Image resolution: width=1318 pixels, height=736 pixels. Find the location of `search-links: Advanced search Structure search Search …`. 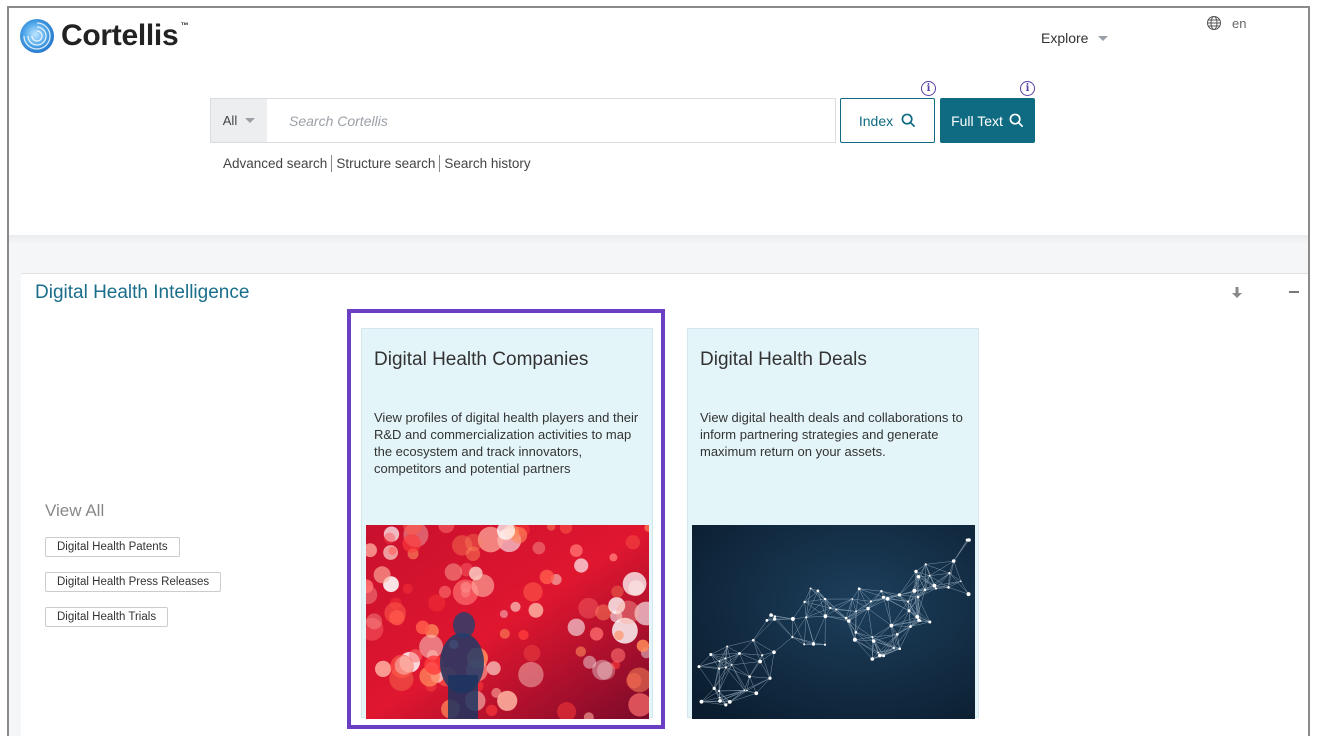

search-links: Advanced search Structure search Search … is located at coordinates (377, 163).